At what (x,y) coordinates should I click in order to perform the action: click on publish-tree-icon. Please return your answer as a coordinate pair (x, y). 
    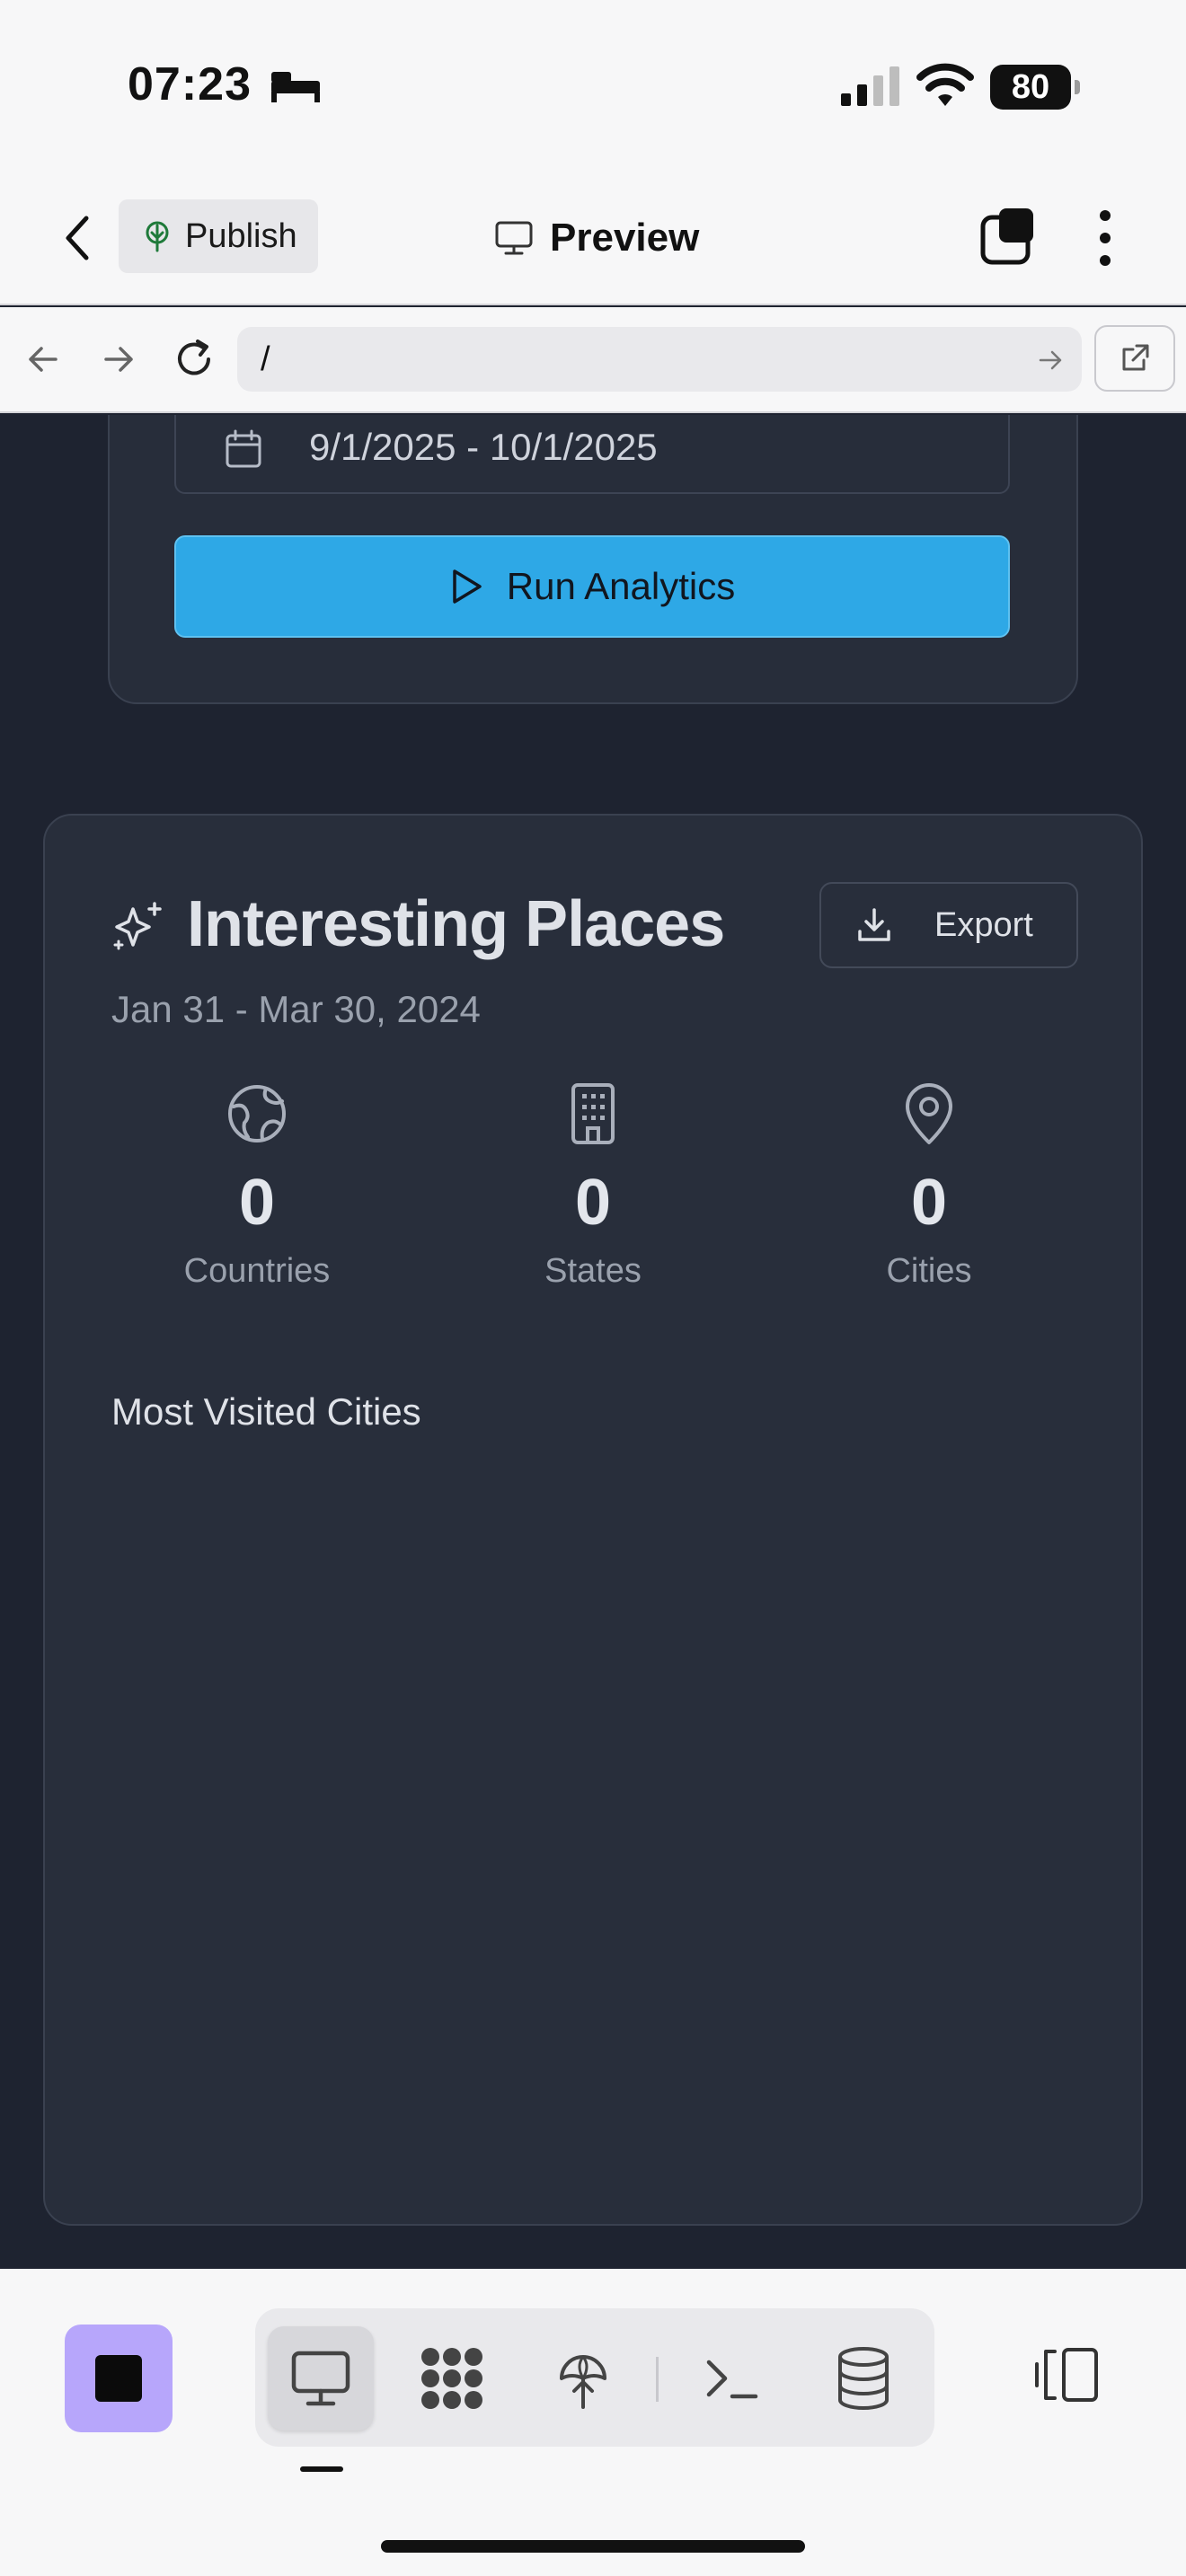
    Looking at the image, I should click on (157, 236).